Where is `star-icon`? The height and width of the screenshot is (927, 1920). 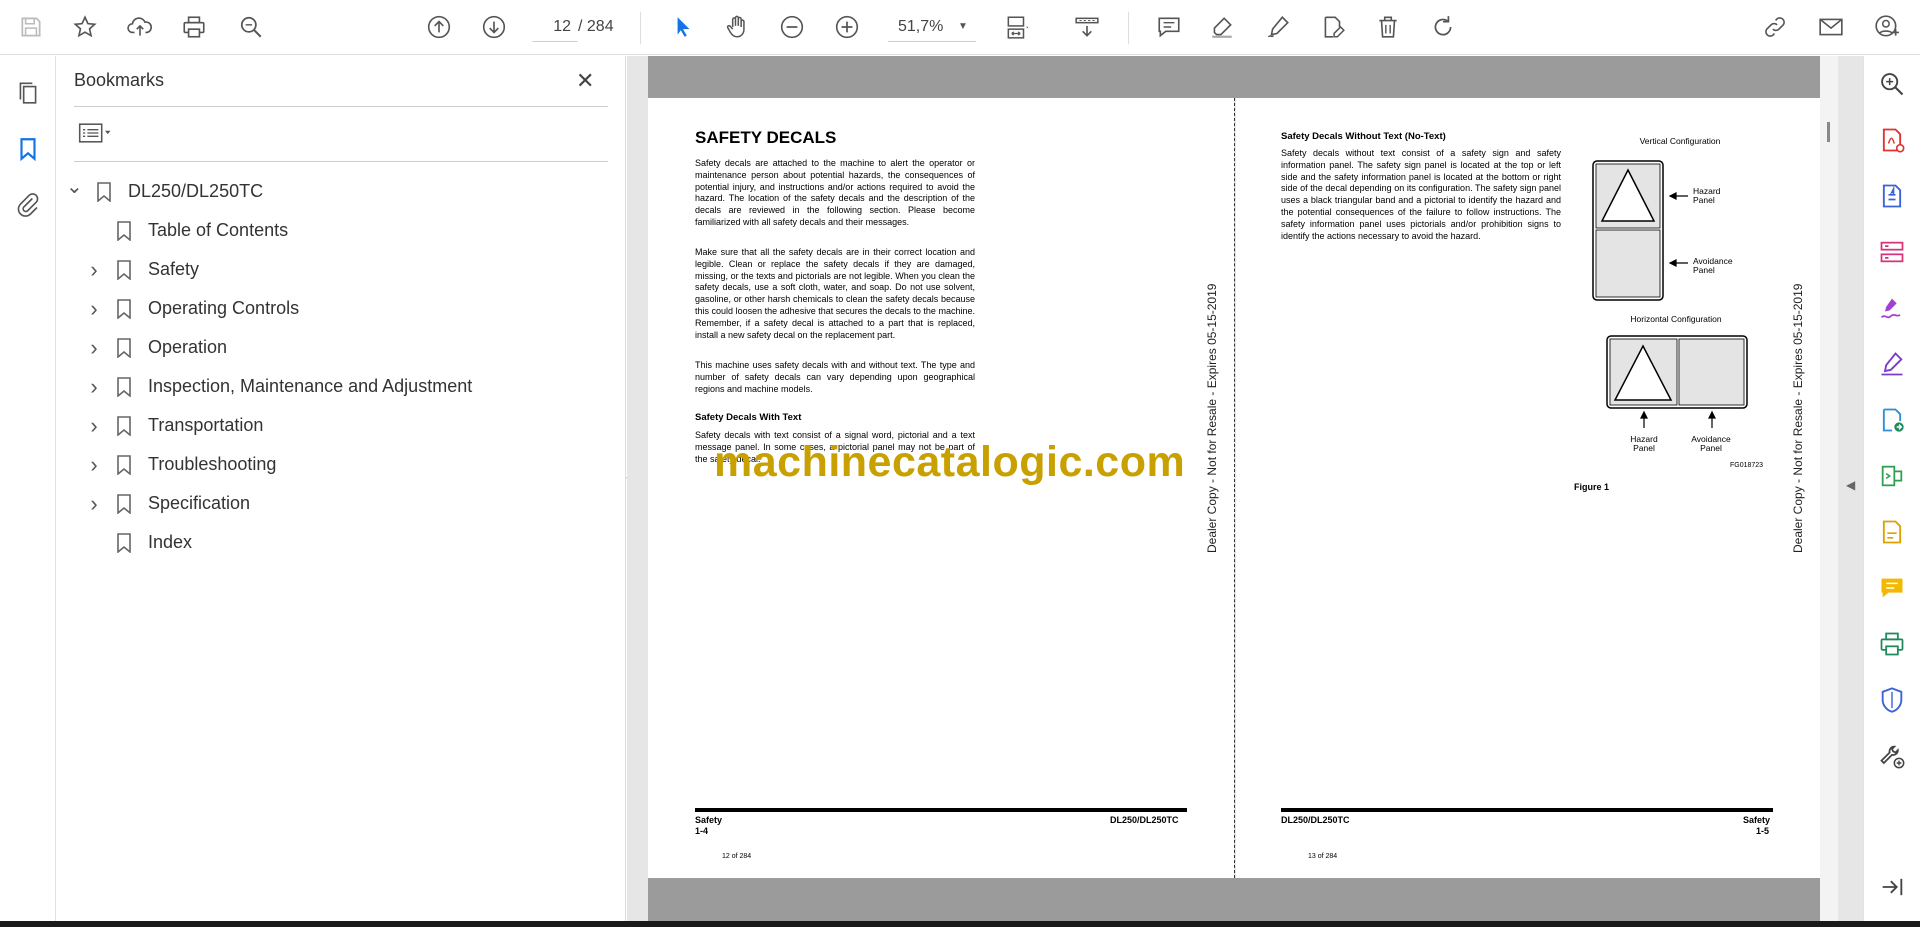
star-icon is located at coordinates (85, 27).